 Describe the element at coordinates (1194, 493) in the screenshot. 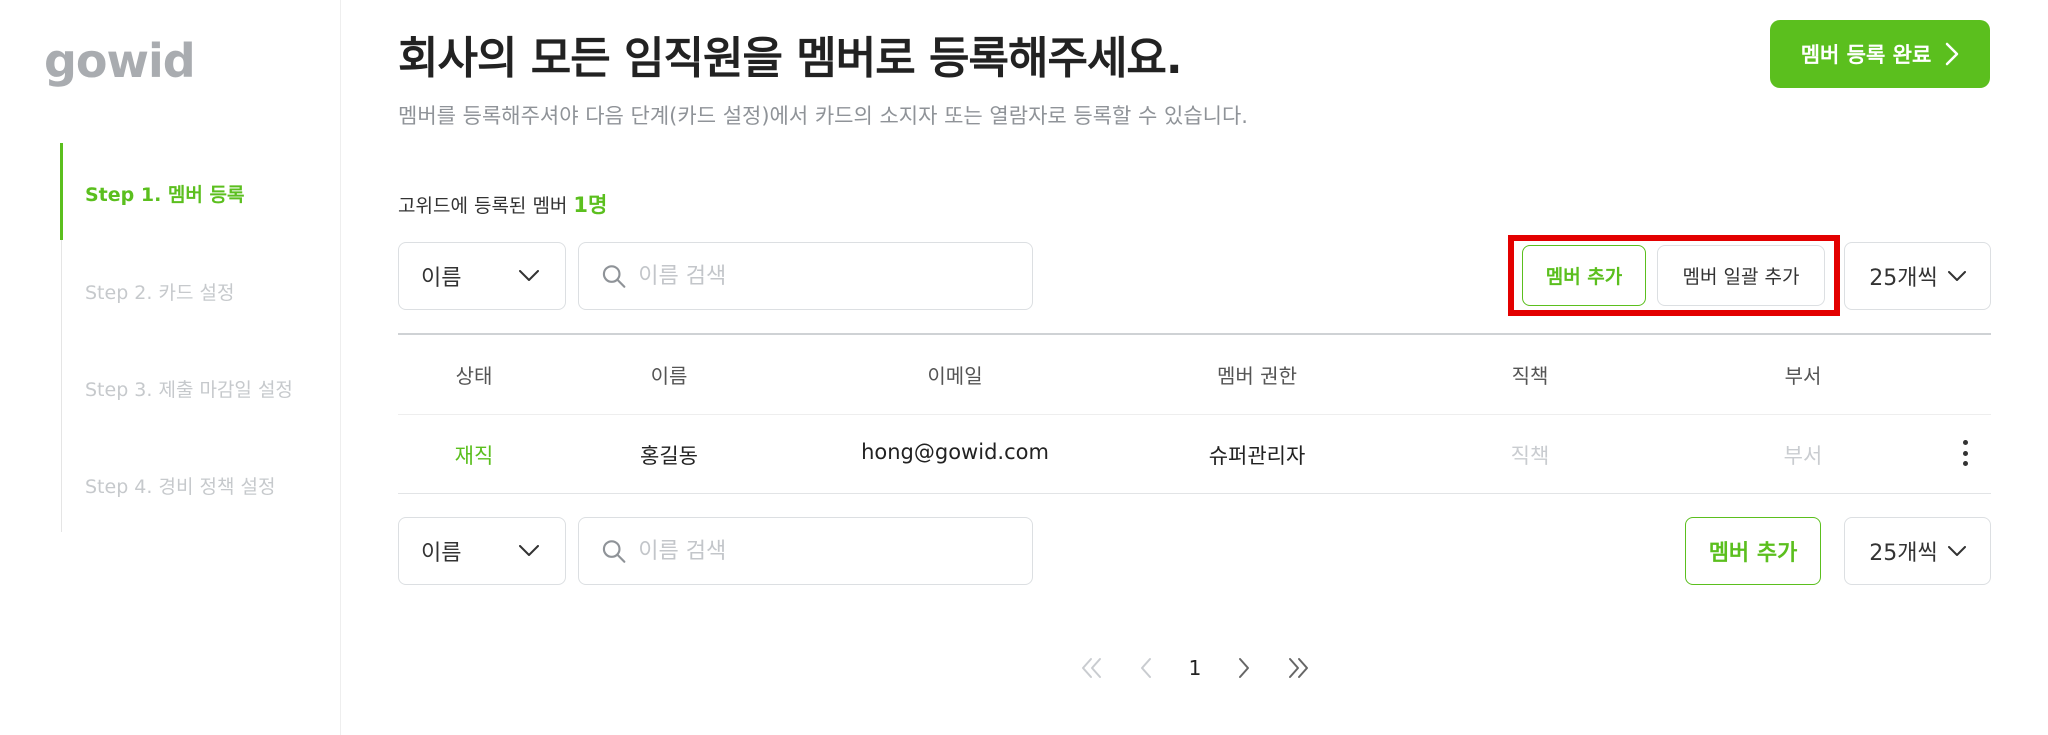

I see `table-bottom-border` at that location.